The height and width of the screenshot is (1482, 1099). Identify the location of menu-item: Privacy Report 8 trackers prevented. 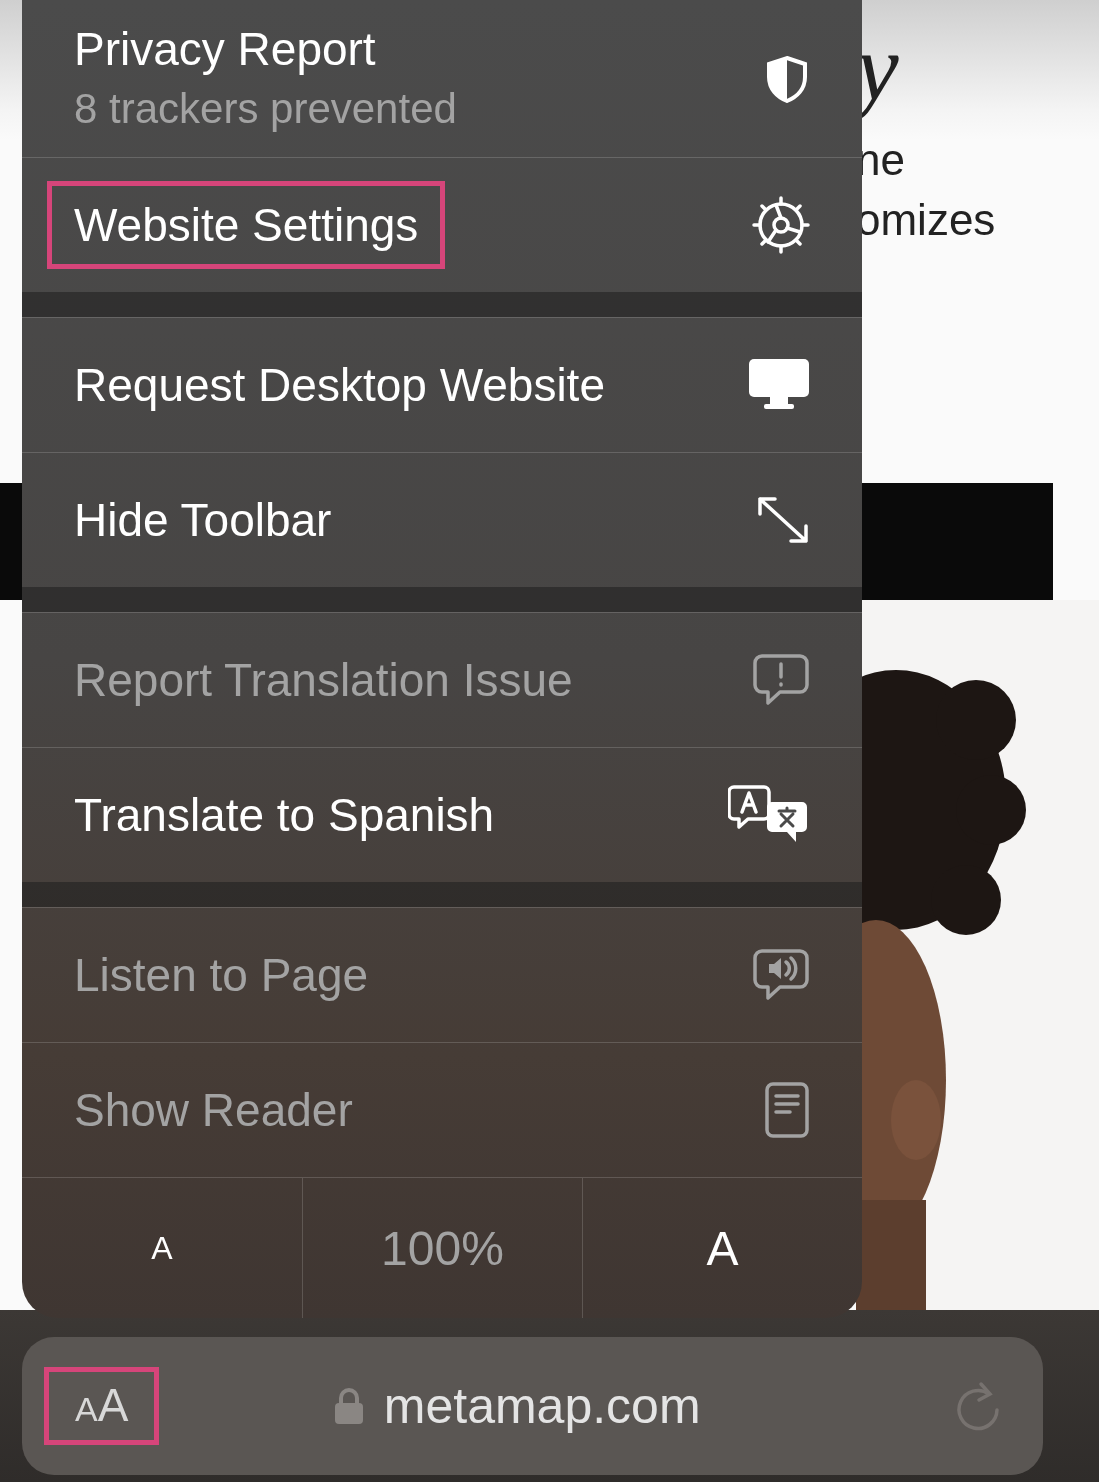
(442, 78).